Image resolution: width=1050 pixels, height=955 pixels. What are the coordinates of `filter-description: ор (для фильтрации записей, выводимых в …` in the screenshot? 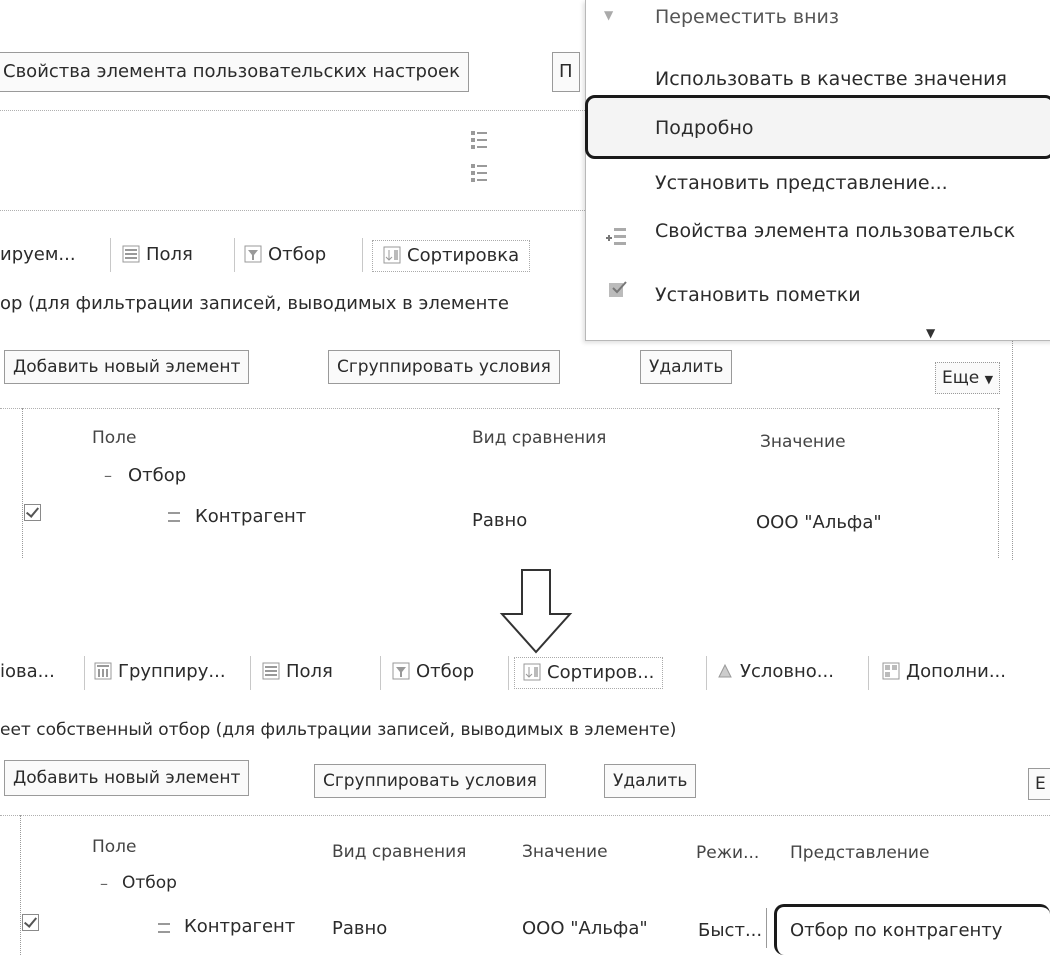 It's located at (254, 303).